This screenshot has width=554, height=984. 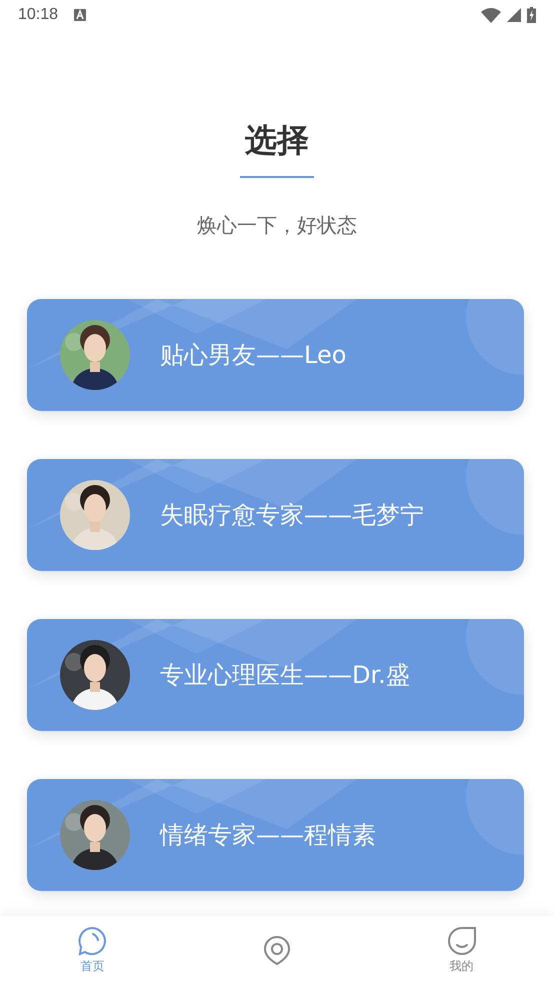 I want to click on persona-card: 专业心理医生——Dr.盛, so click(x=275, y=675).